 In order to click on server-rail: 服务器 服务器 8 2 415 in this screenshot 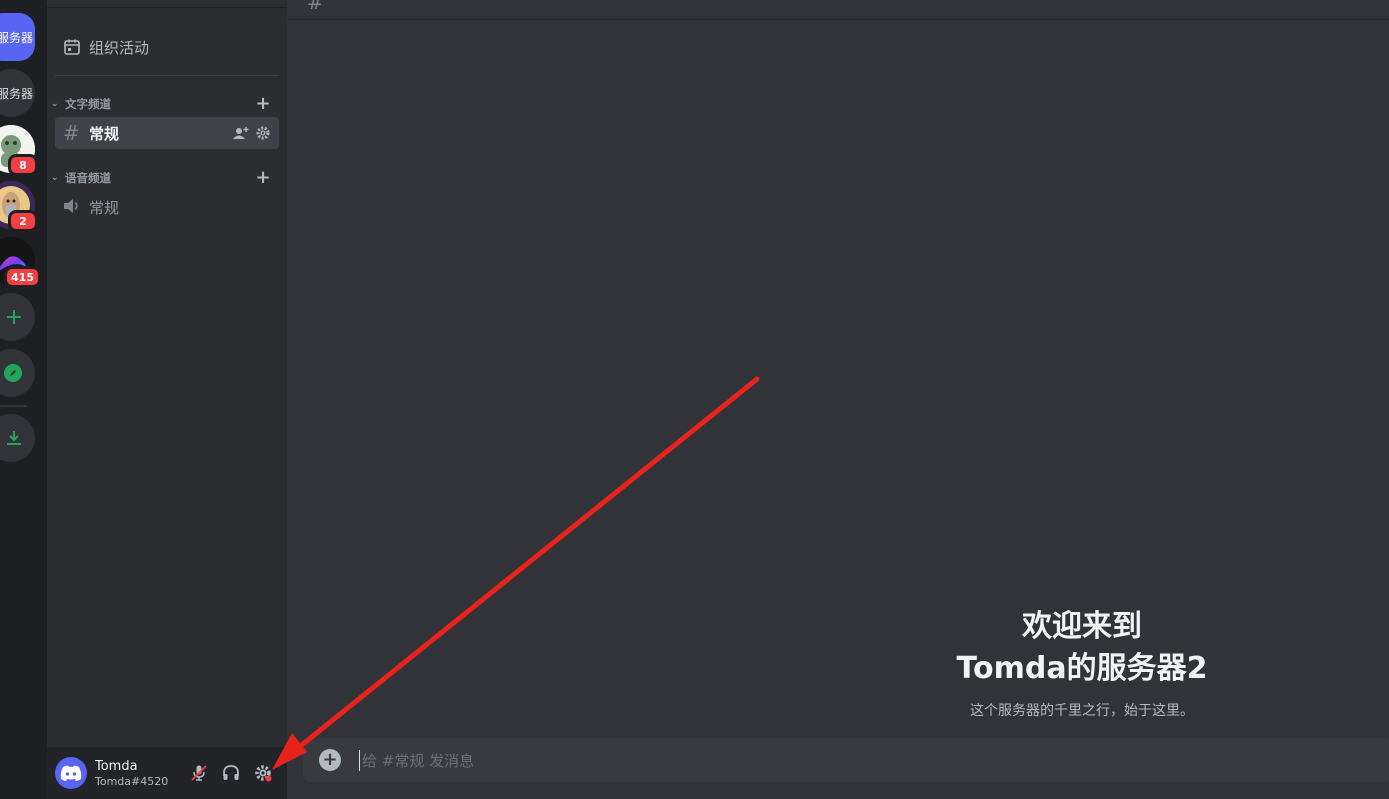, I will do `click(23, 399)`.